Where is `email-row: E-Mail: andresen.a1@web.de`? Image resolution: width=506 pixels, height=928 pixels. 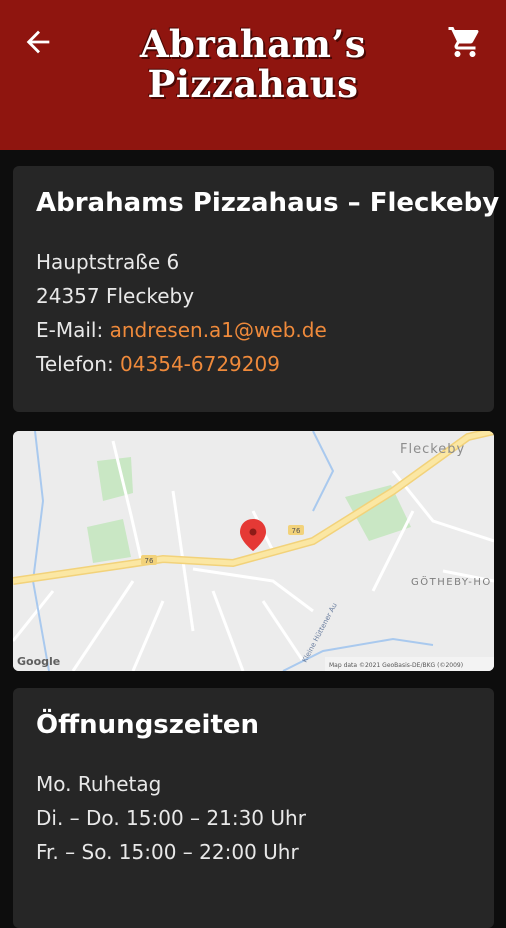 email-row: E-Mail: andresen.a1@web.de is located at coordinates (181, 330).